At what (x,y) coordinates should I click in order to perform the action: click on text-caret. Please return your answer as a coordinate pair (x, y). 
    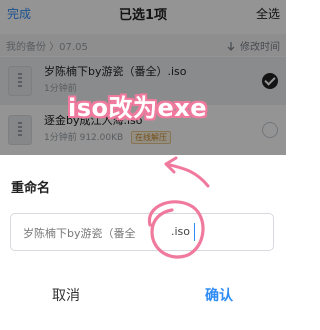
    Looking at the image, I should click on (194, 232).